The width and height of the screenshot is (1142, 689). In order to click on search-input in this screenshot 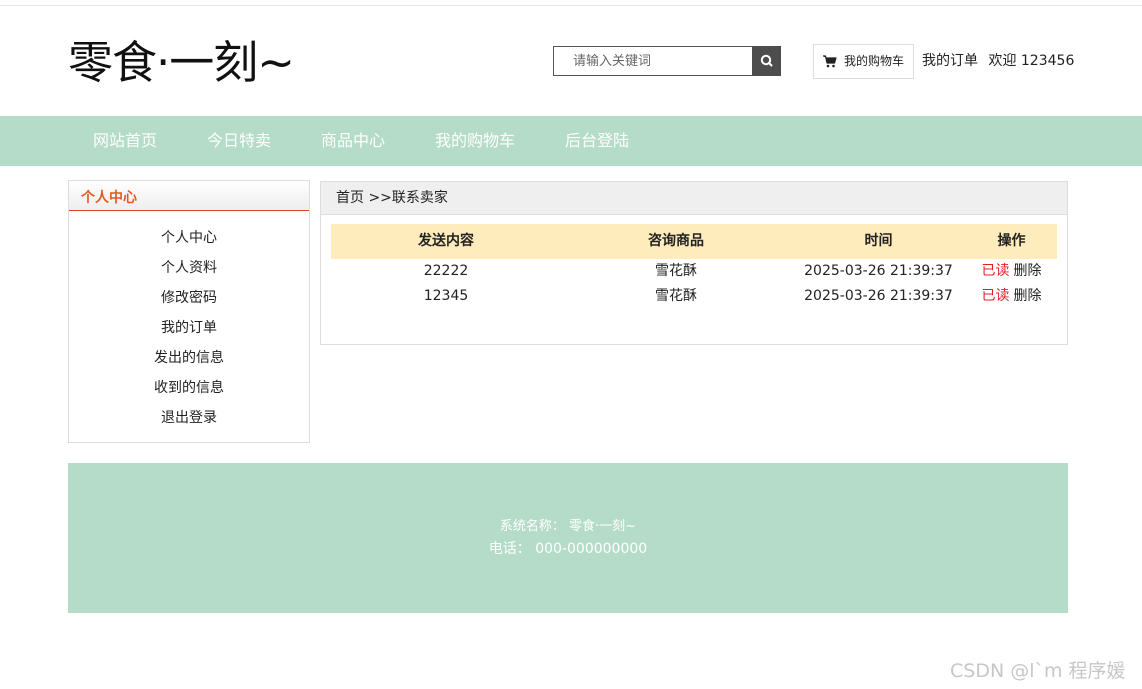, I will do `click(652, 61)`.